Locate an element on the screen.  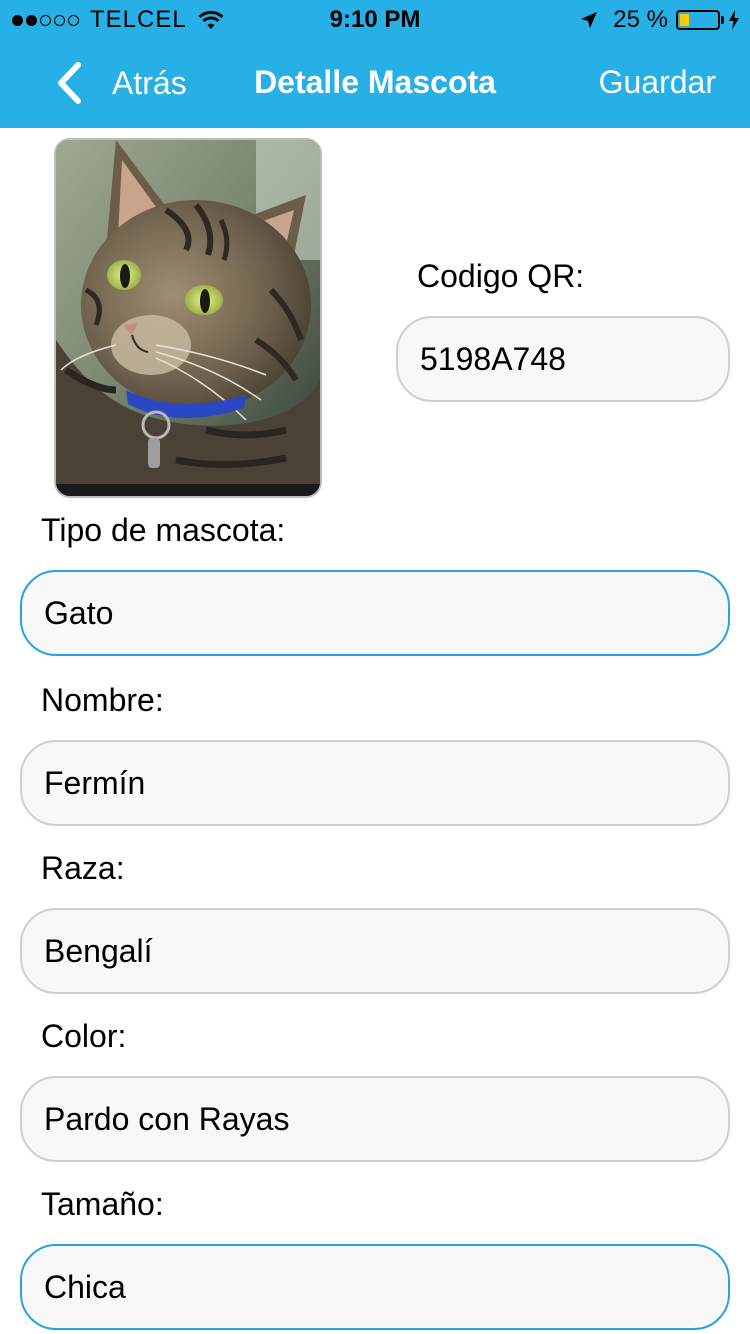
size-field: Chica is located at coordinates (375, 1287).